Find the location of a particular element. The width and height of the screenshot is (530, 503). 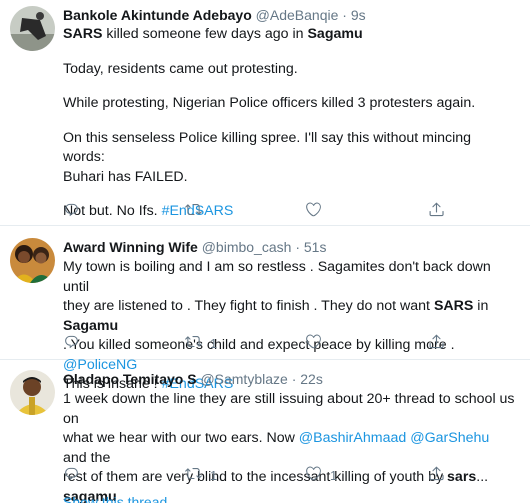

user-handle: @AdeBanqie is located at coordinates (297, 15).